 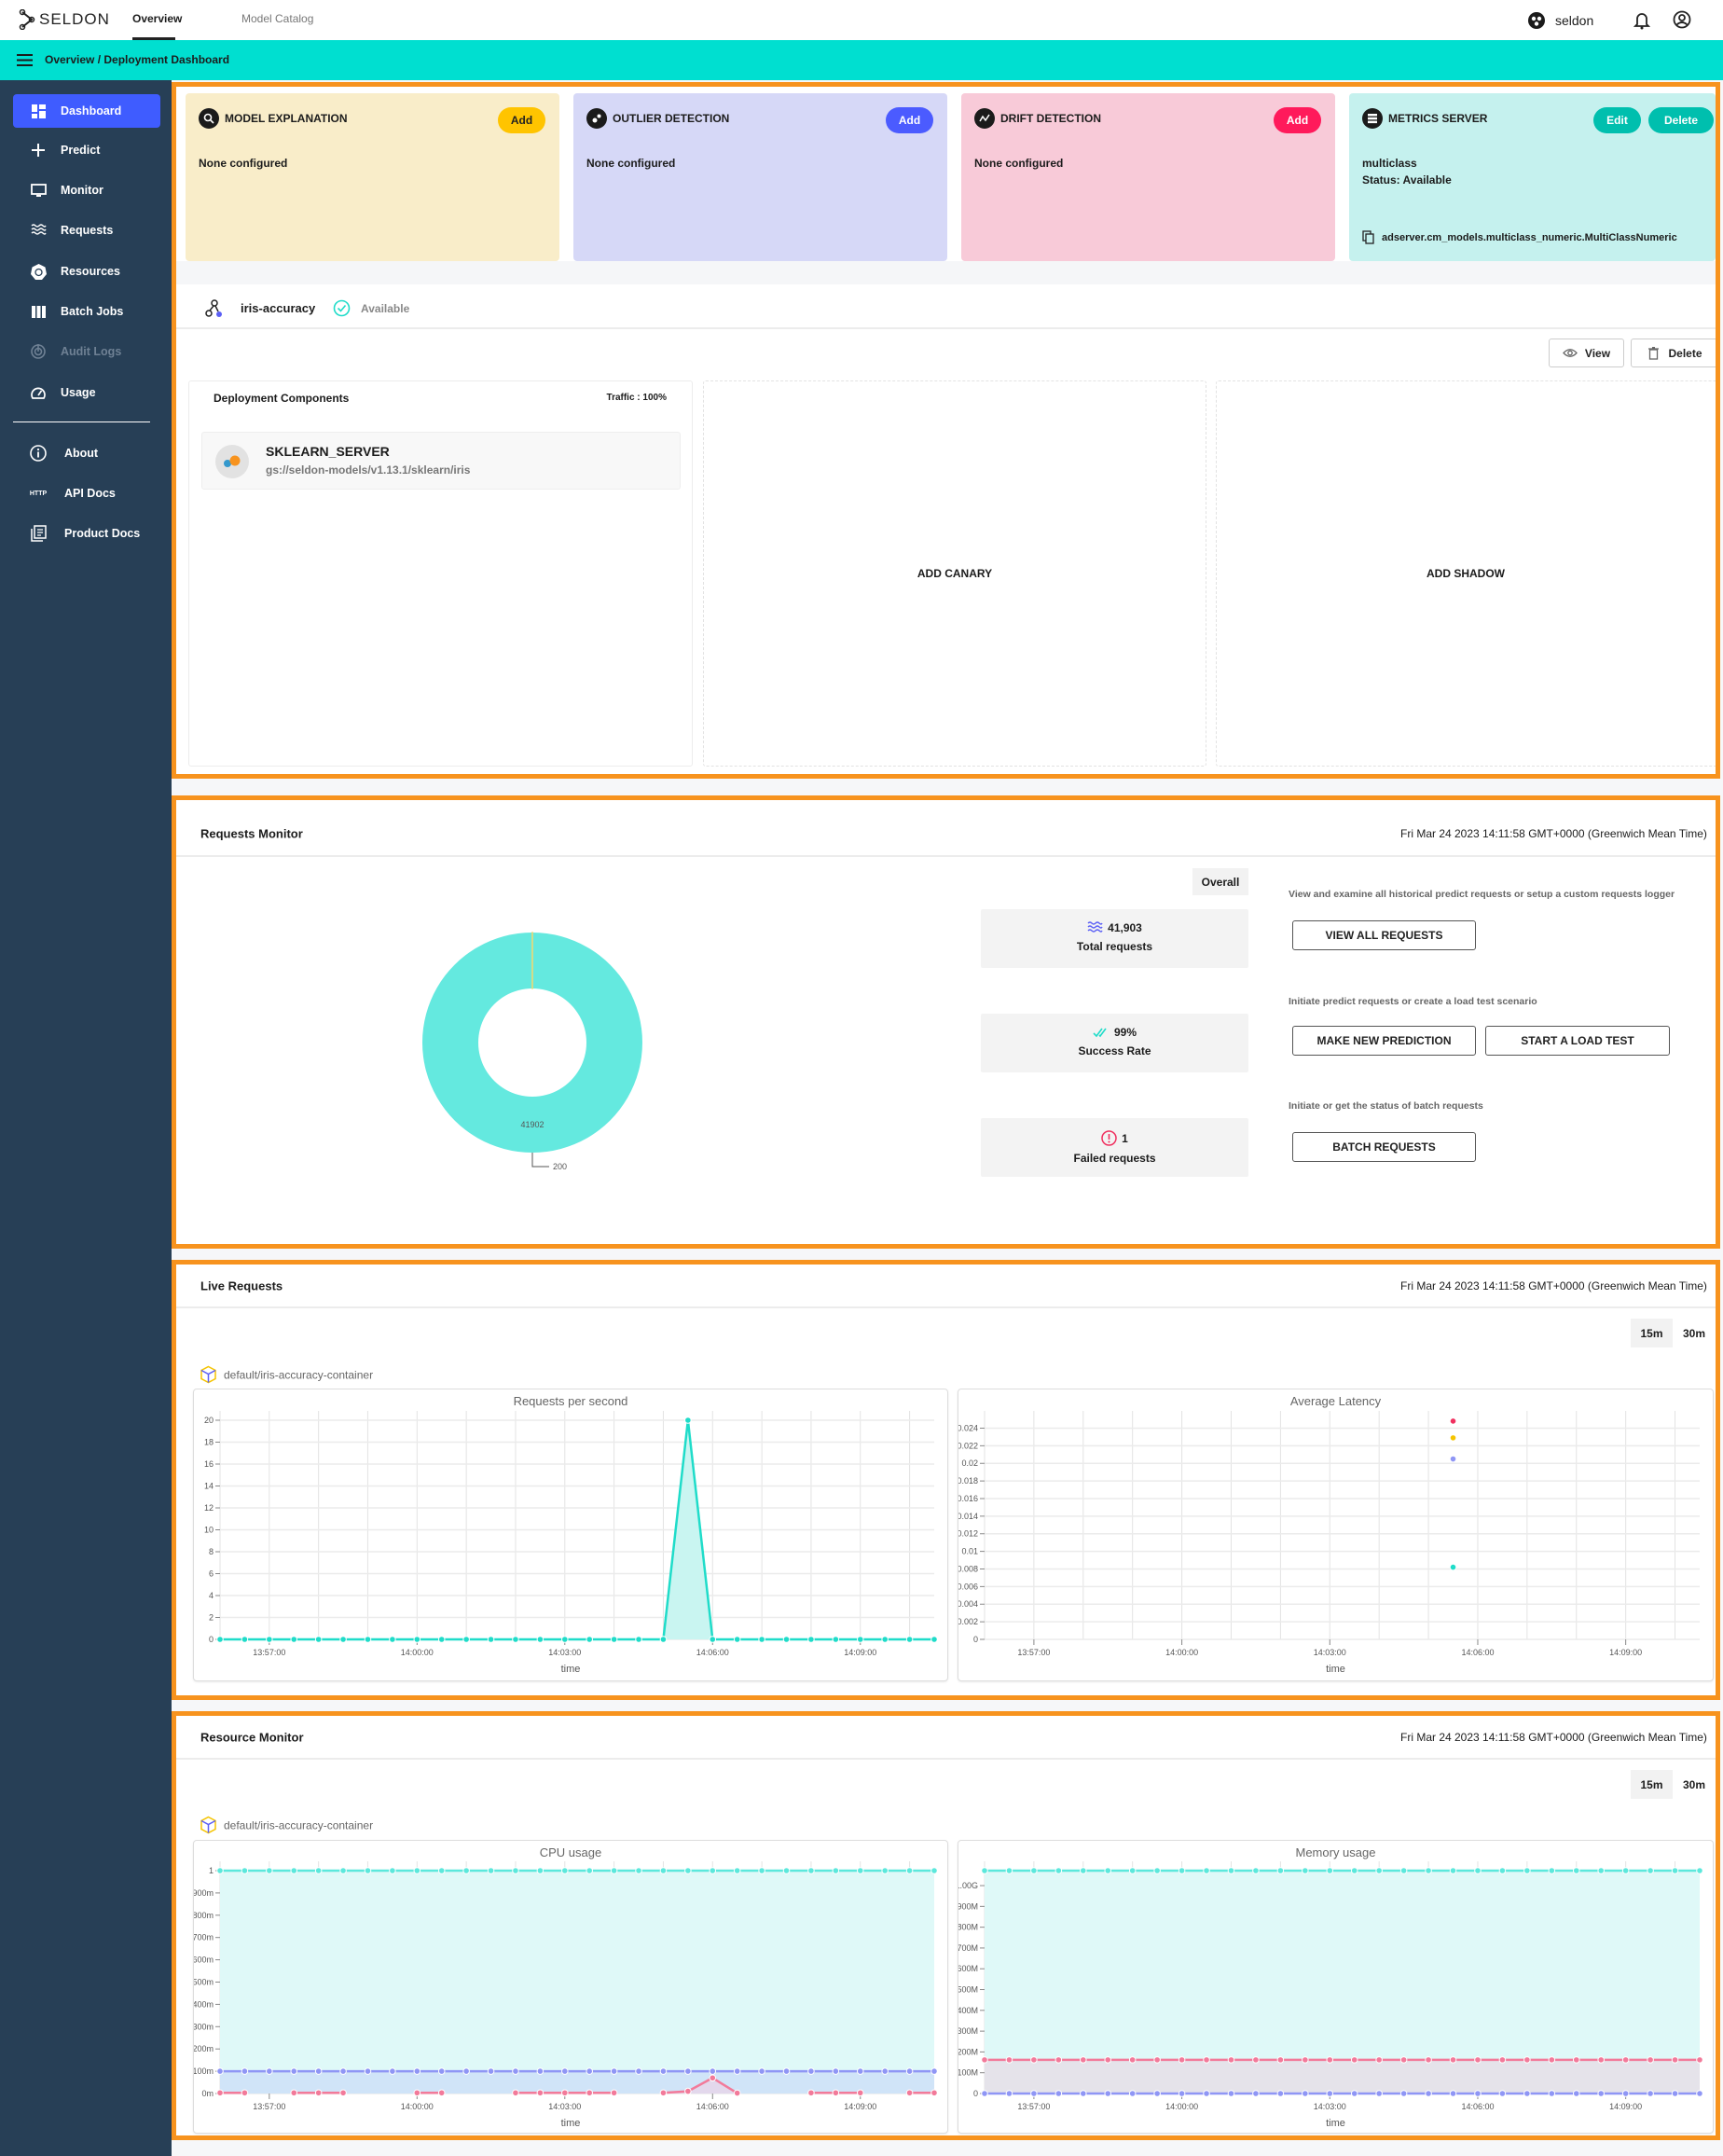 What do you see at coordinates (1673, 353) in the screenshot?
I see `delete-deployment-button: Delete` at bounding box center [1673, 353].